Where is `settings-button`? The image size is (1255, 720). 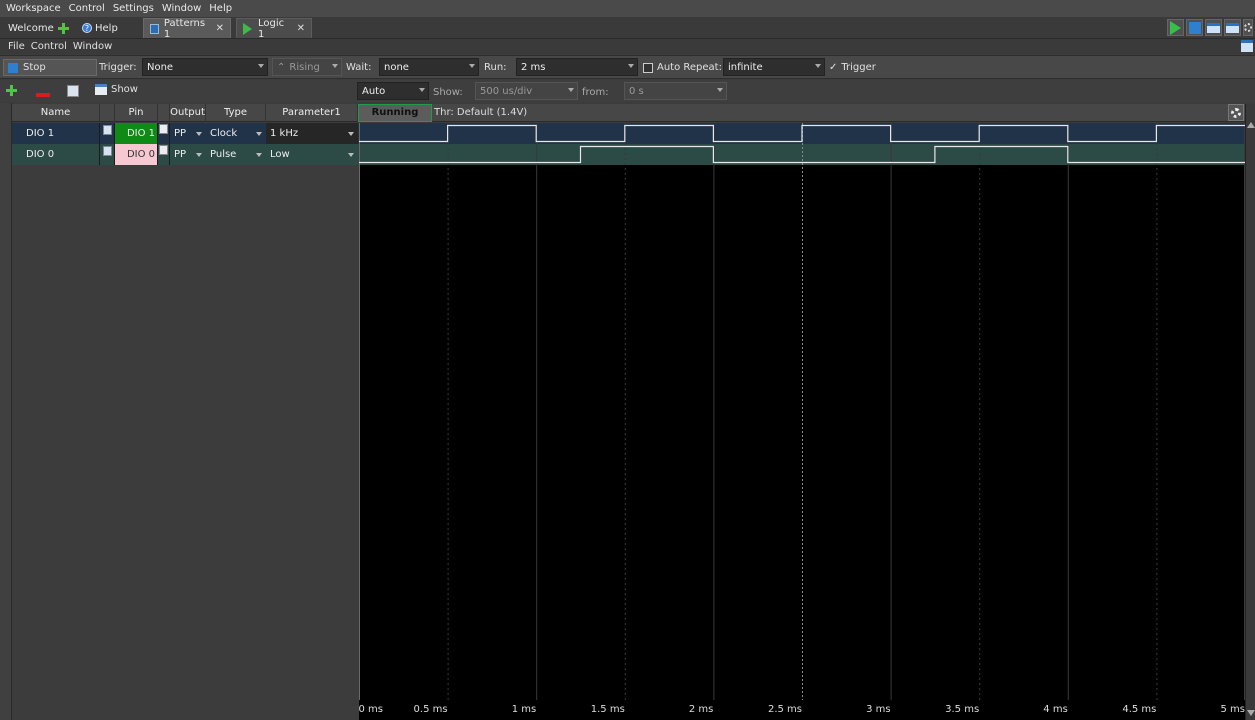
settings-button is located at coordinates (1248, 27).